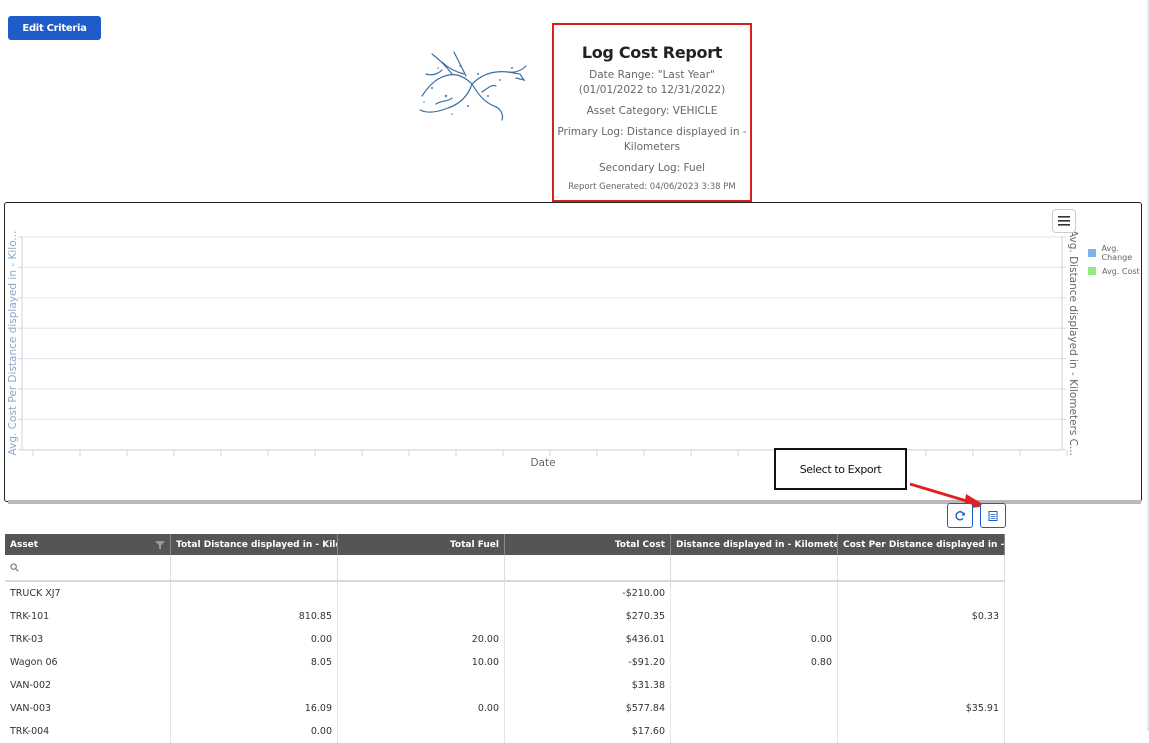 The image size is (1149, 743). I want to click on cell-distance: 0.80, so click(754, 662).